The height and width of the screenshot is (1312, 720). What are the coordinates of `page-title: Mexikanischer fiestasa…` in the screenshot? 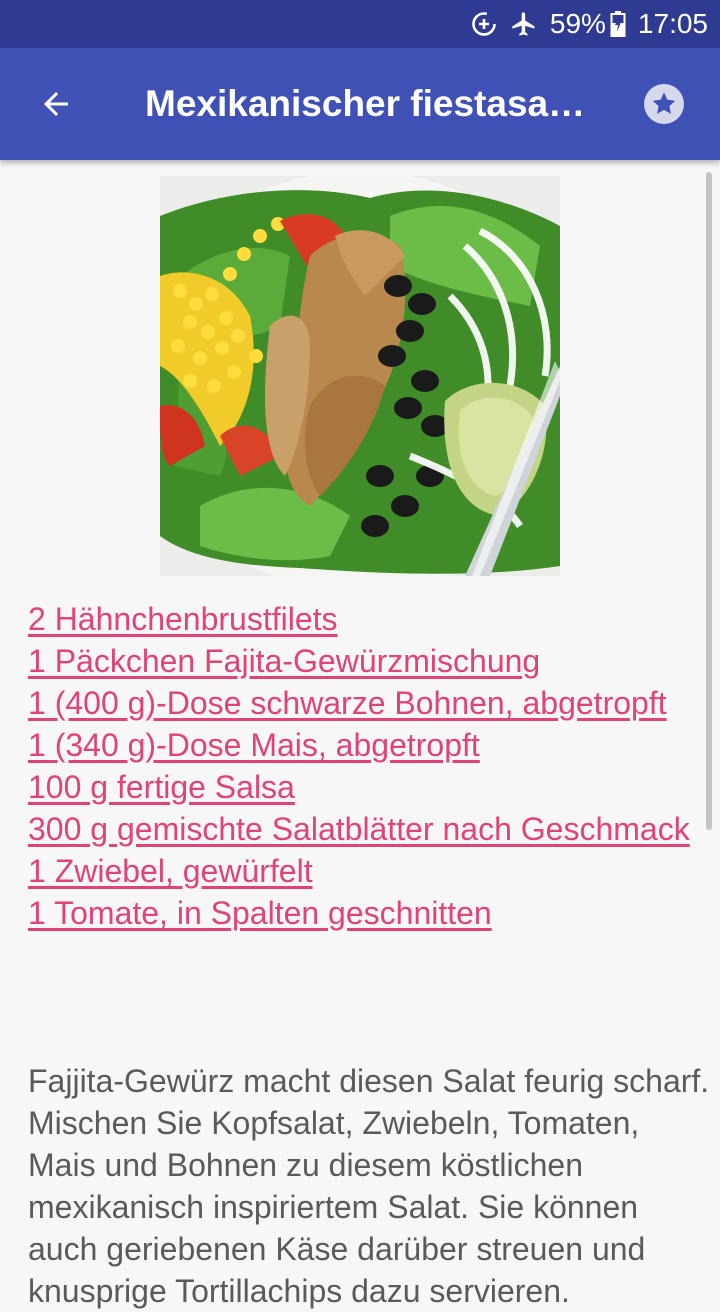 It's located at (365, 103).